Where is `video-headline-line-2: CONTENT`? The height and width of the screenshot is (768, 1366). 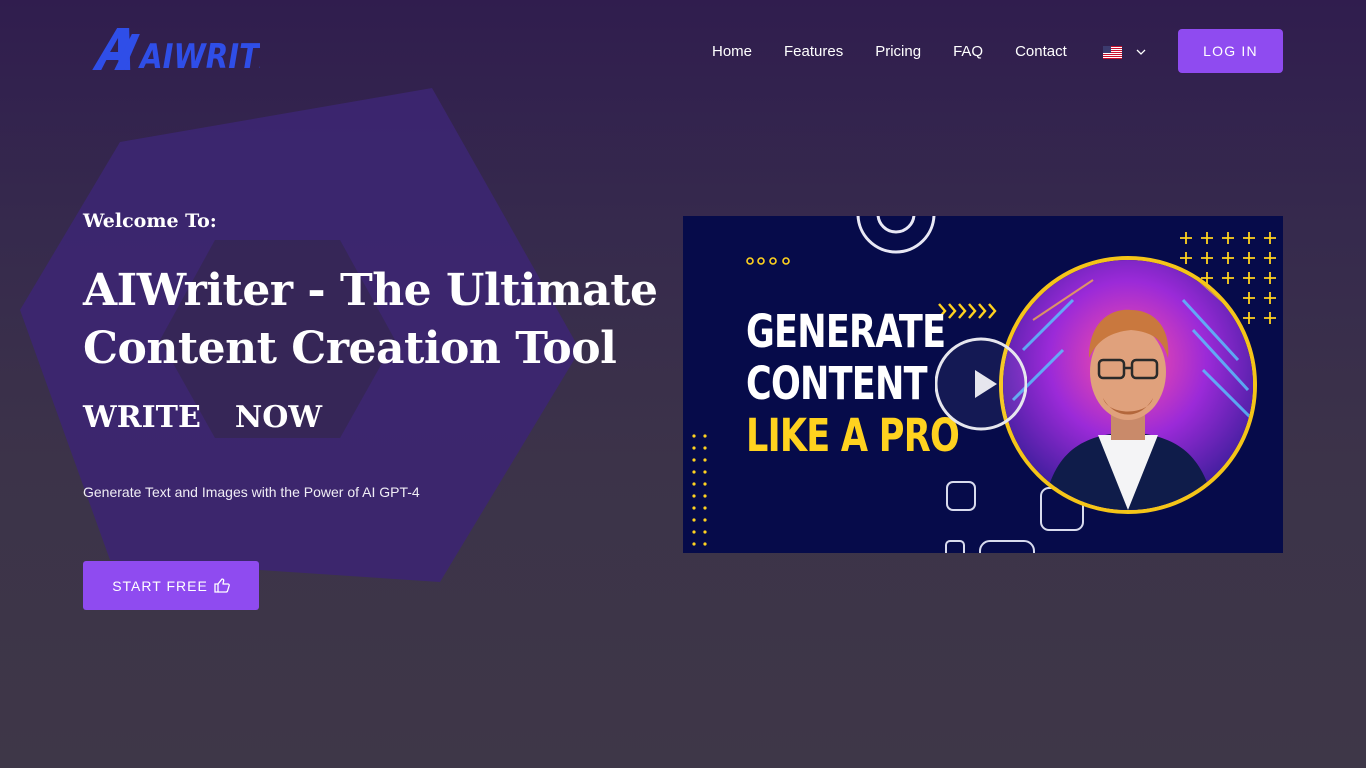
video-headline-line-2: CONTENT is located at coordinates (837, 383).